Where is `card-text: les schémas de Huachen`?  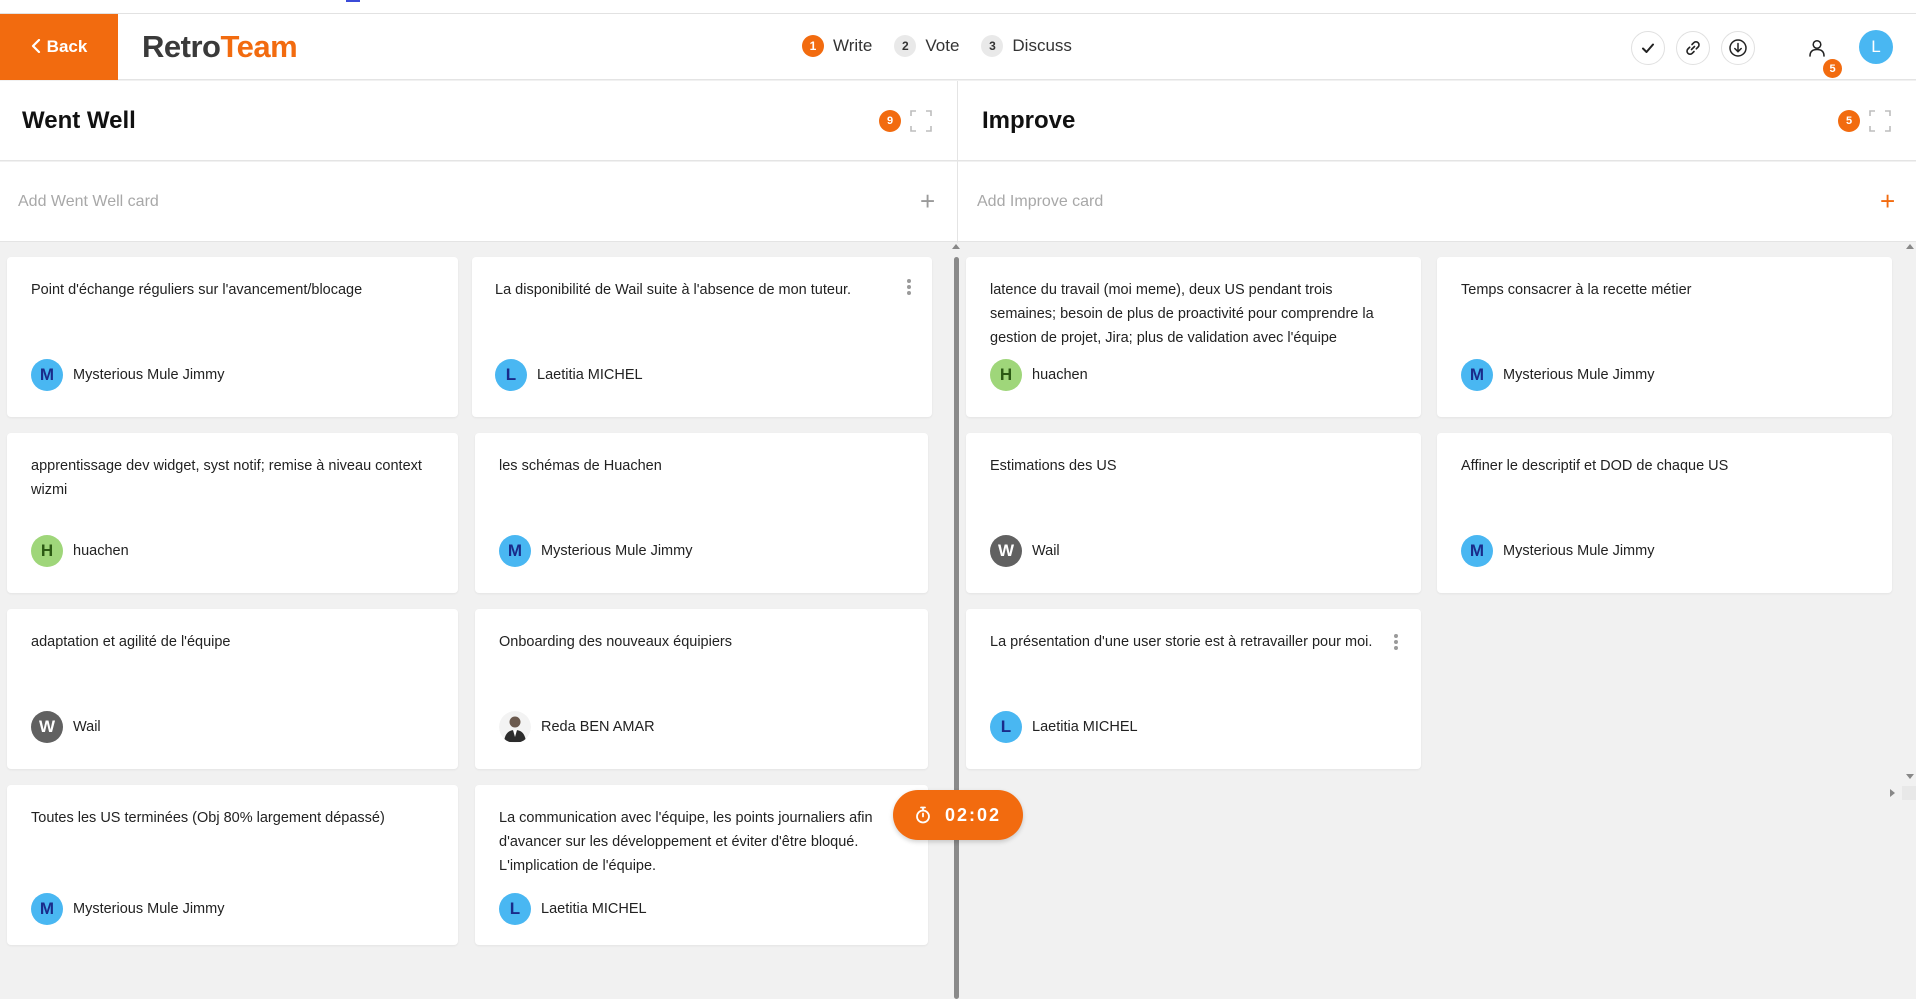
card-text: les schémas de Huachen is located at coordinates (580, 466).